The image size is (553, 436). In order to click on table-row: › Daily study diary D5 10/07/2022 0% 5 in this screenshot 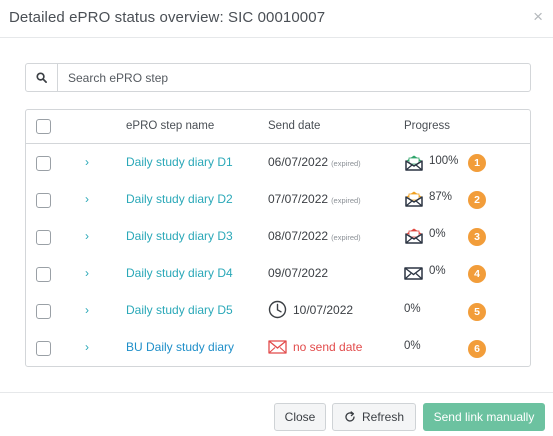, I will do `click(278, 310)`.